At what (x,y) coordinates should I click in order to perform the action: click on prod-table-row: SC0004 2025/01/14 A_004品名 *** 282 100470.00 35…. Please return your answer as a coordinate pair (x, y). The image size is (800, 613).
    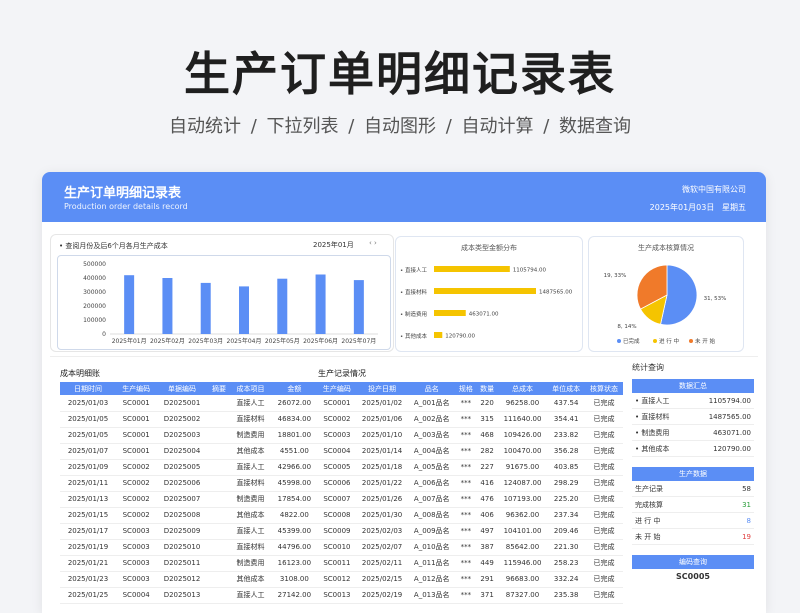
    Looking at the image, I should click on (470, 451).